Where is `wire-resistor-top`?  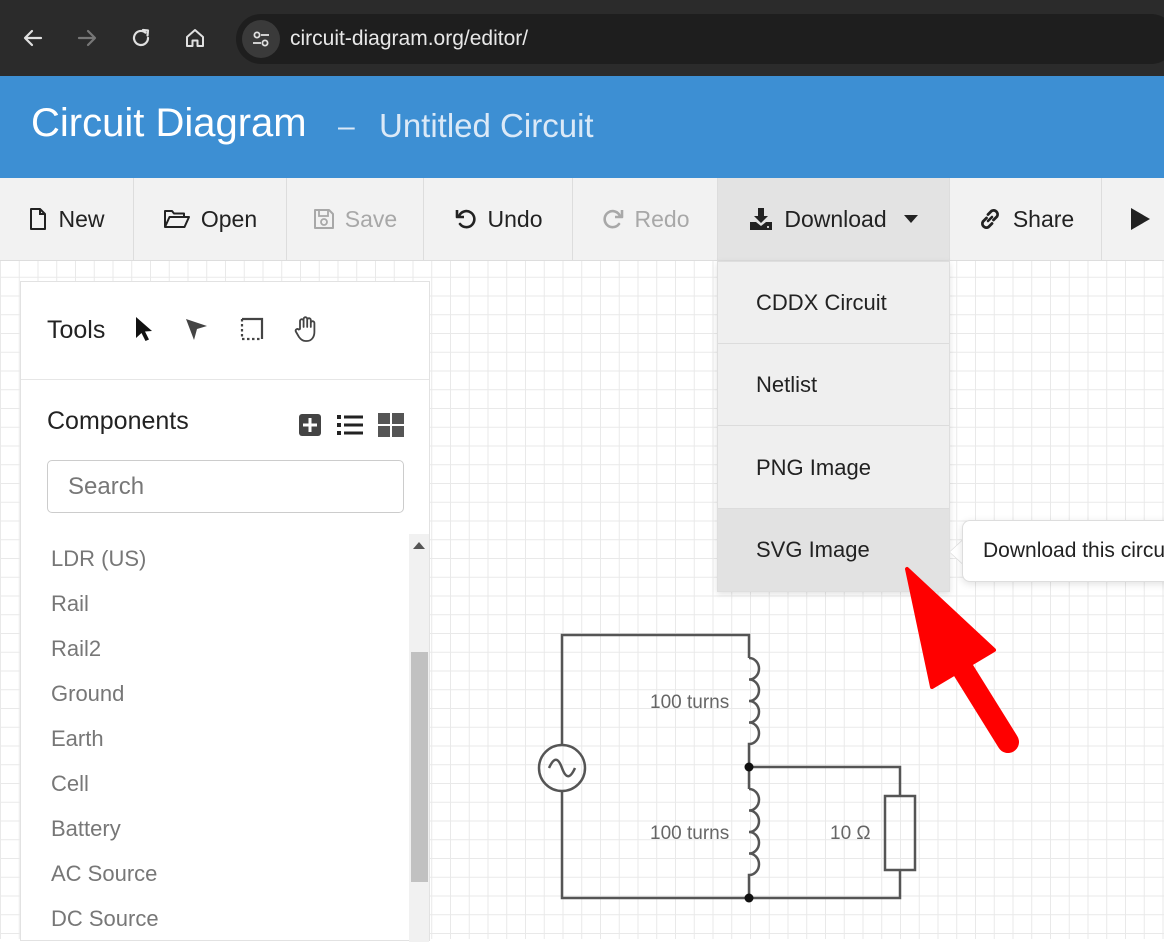
wire-resistor-top is located at coordinates (825, 780).